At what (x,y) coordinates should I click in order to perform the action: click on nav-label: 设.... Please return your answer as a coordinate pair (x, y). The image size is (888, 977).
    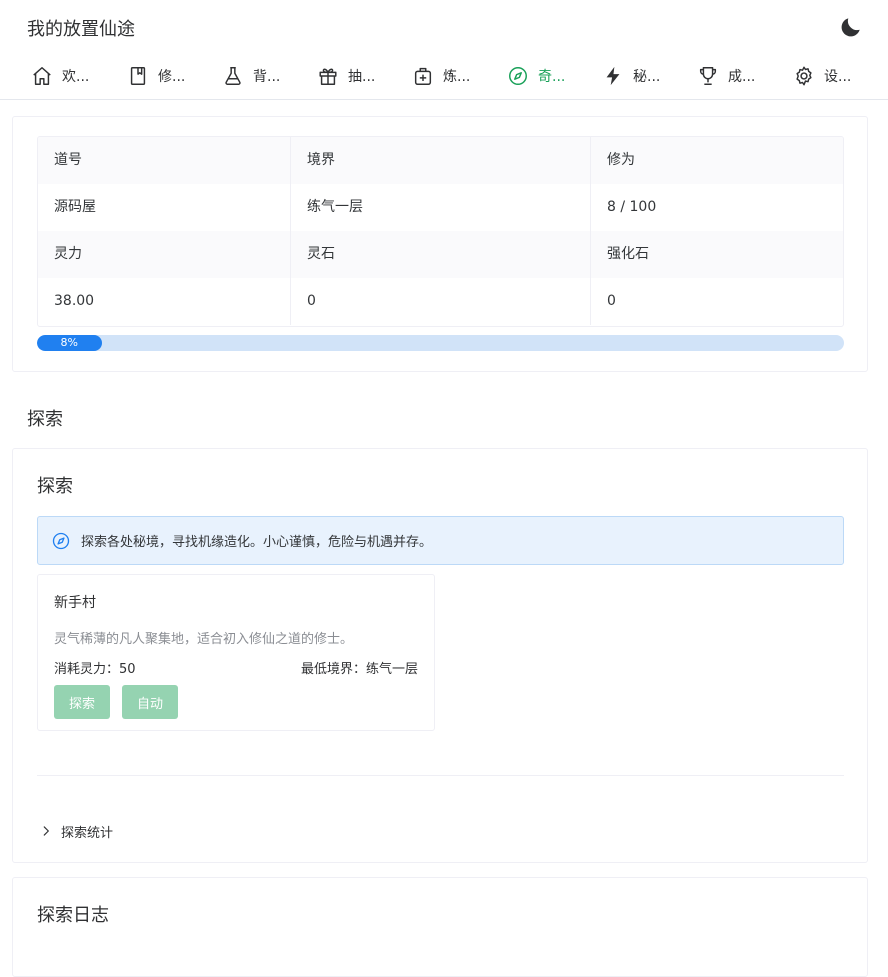
    Looking at the image, I should click on (838, 77).